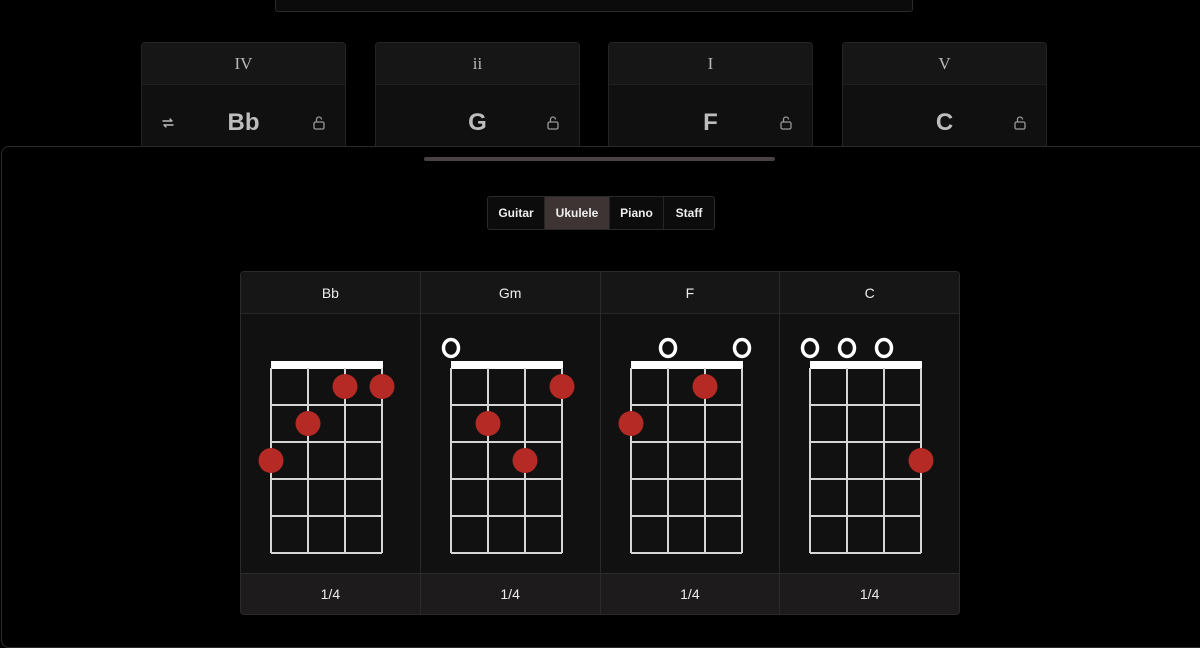 Image resolution: width=1200 pixels, height=648 pixels. I want to click on chord-column: Gm 1/4, so click(509, 443).